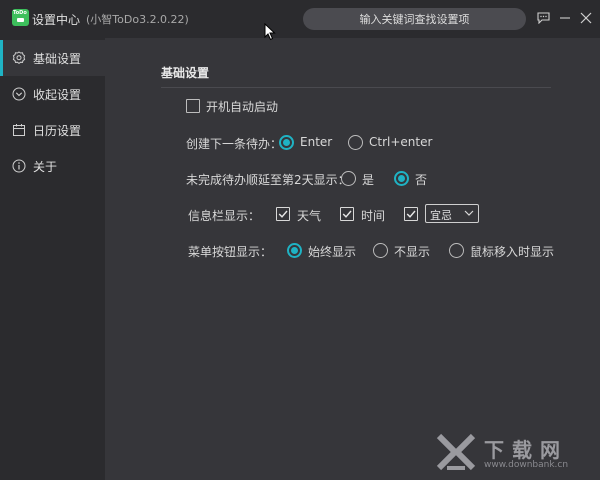 This screenshot has height=480, width=600. Describe the element at coordinates (224, 216) in the screenshot. I see `infobar-label: 信息栏显示：` at that location.